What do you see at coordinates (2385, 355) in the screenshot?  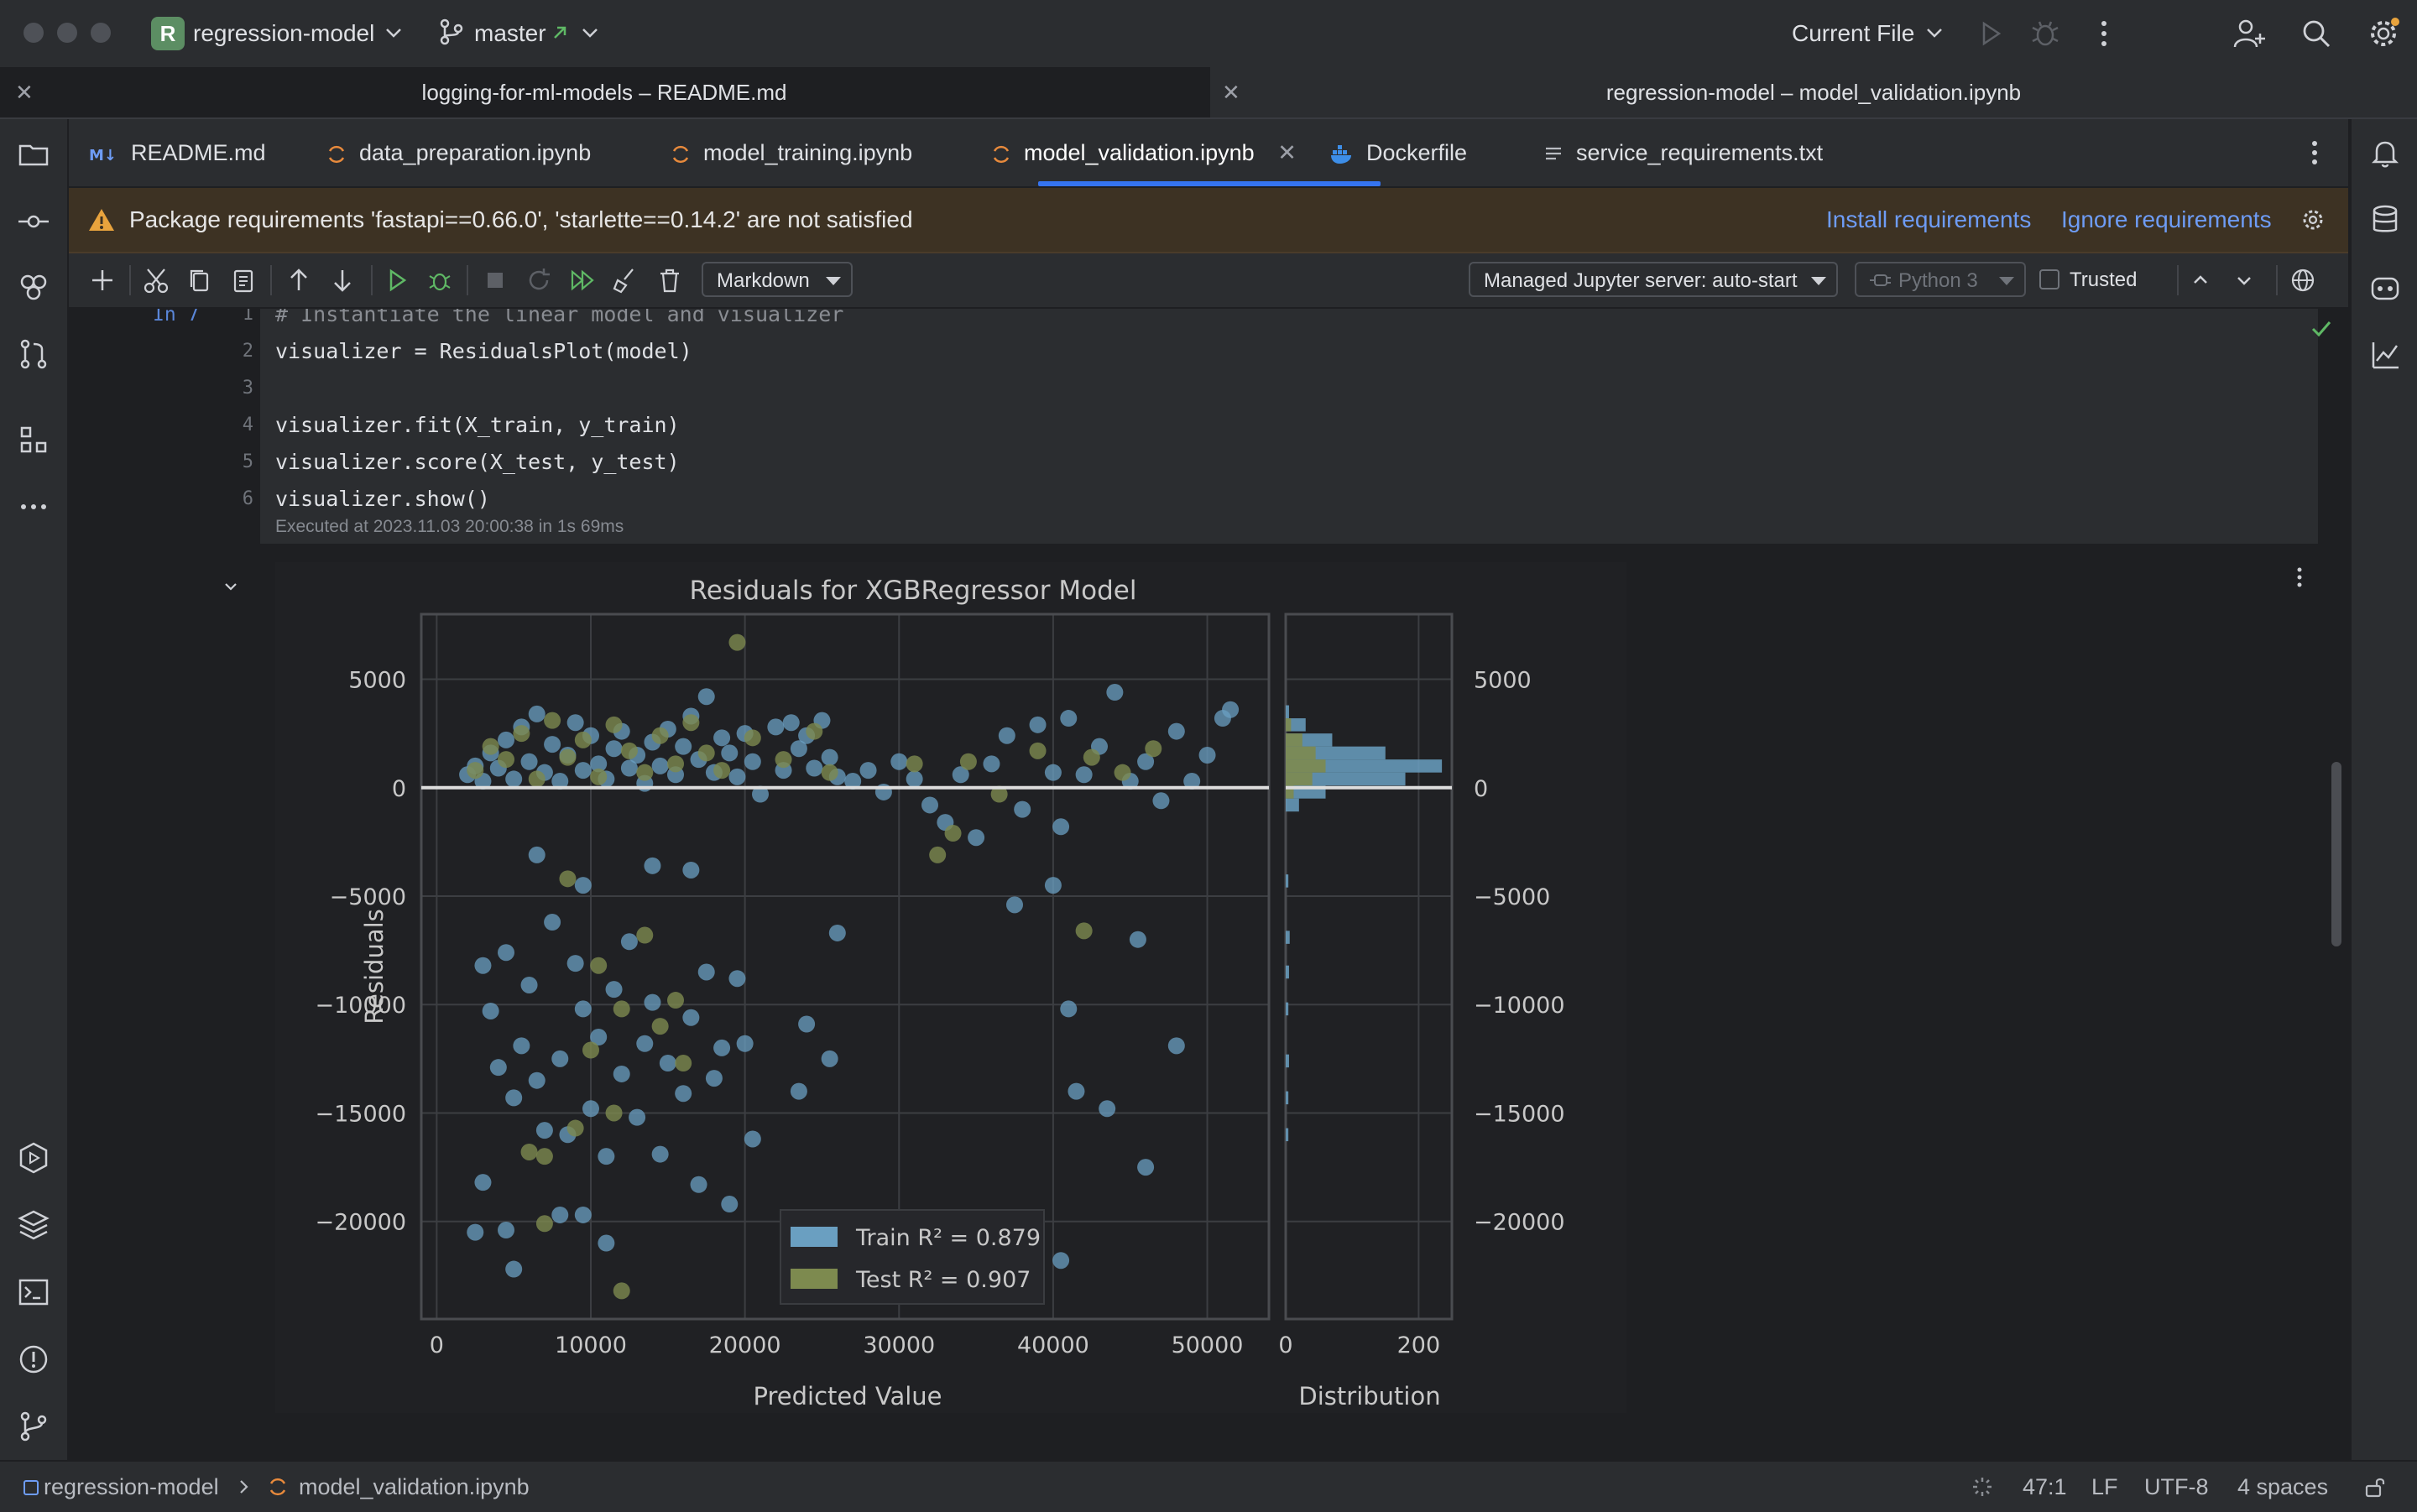 I see `sciview-chart-icon` at bounding box center [2385, 355].